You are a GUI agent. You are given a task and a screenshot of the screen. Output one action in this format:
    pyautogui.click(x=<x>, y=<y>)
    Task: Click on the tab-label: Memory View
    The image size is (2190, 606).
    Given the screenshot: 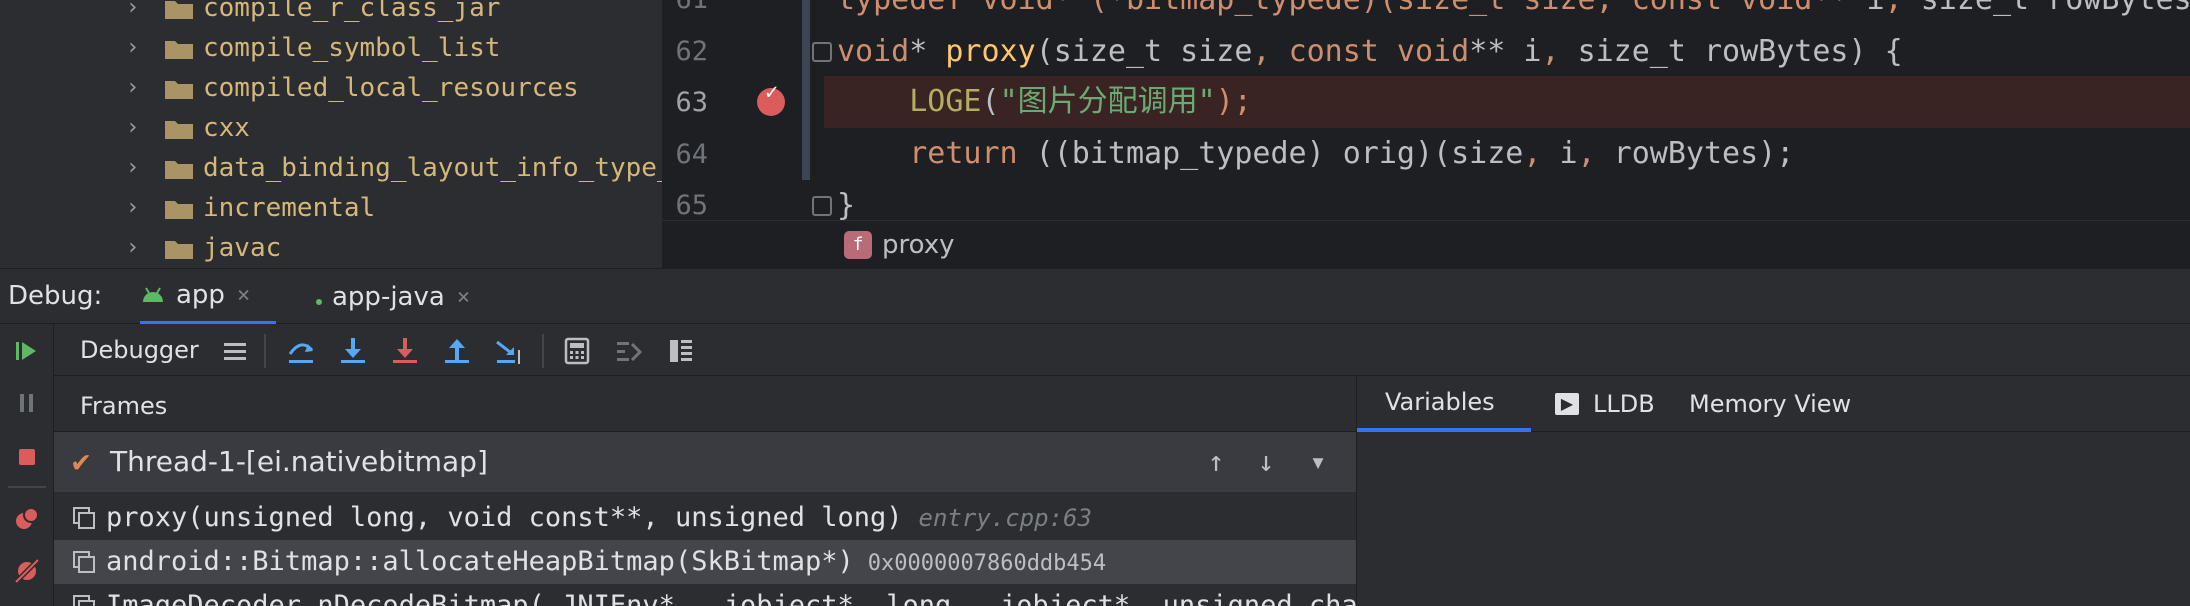 What is the action you would take?
    pyautogui.click(x=1770, y=404)
    